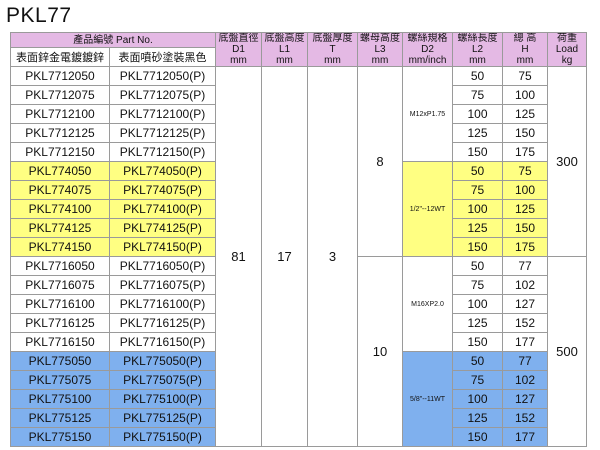 The image size is (600, 450). Describe the element at coordinates (60, 418) in the screenshot. I see `part-no-plated: PKL775125` at that location.